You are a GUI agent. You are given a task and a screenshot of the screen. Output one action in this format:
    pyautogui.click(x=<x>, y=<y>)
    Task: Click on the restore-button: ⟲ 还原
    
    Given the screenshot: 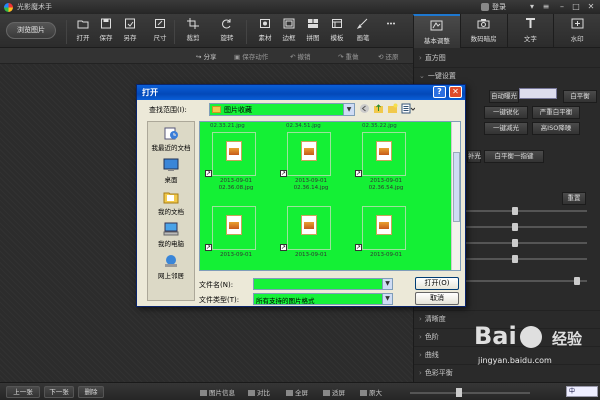 What is the action you would take?
    pyautogui.click(x=388, y=56)
    